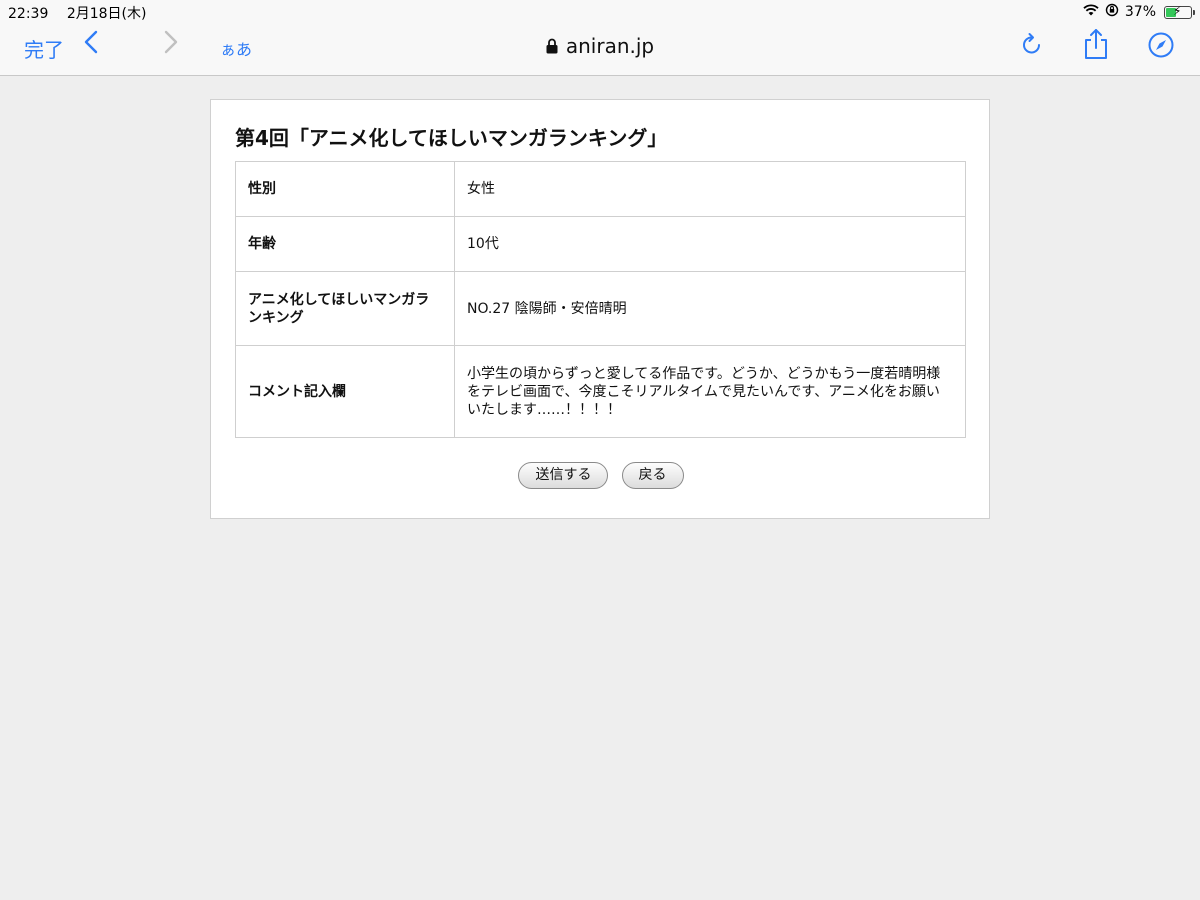 This screenshot has height=900, width=1200. I want to click on row-label: アニメ化してほしいマンガランキング, so click(345, 308).